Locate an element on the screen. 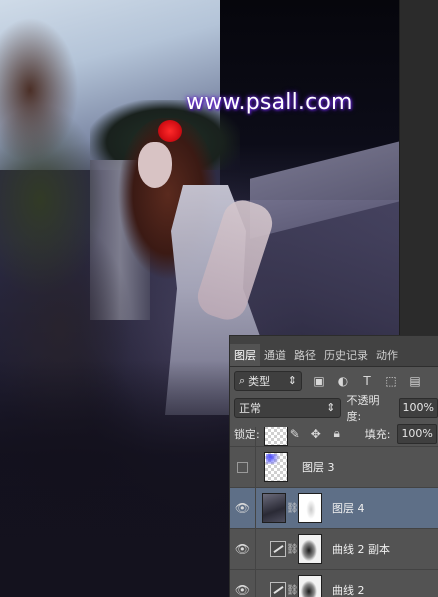 The height and width of the screenshot is (597, 438). filter-type-label: 类型 is located at coordinates (259, 381).